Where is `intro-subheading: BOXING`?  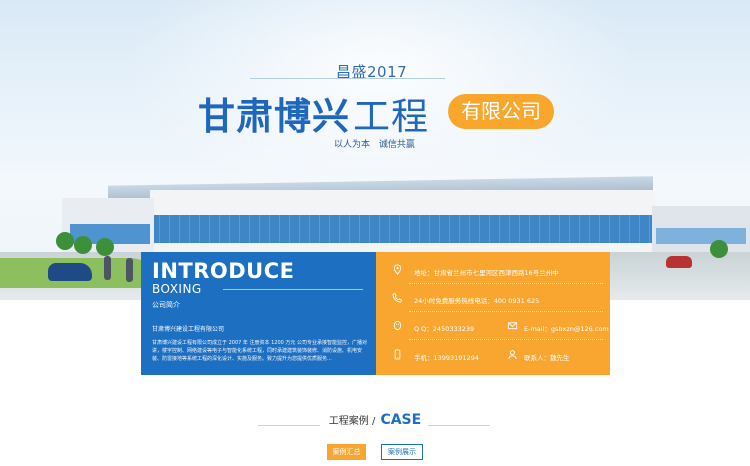
intro-subheading: BOXING is located at coordinates (177, 289).